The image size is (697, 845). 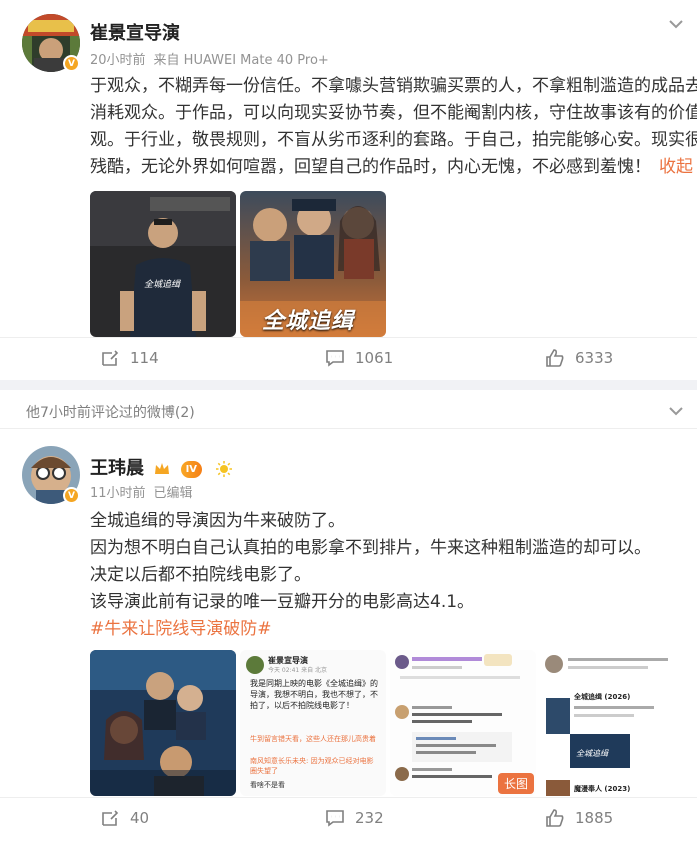 What do you see at coordinates (163, 264) in the screenshot?
I see `post-image-director: 全城追缉` at bounding box center [163, 264].